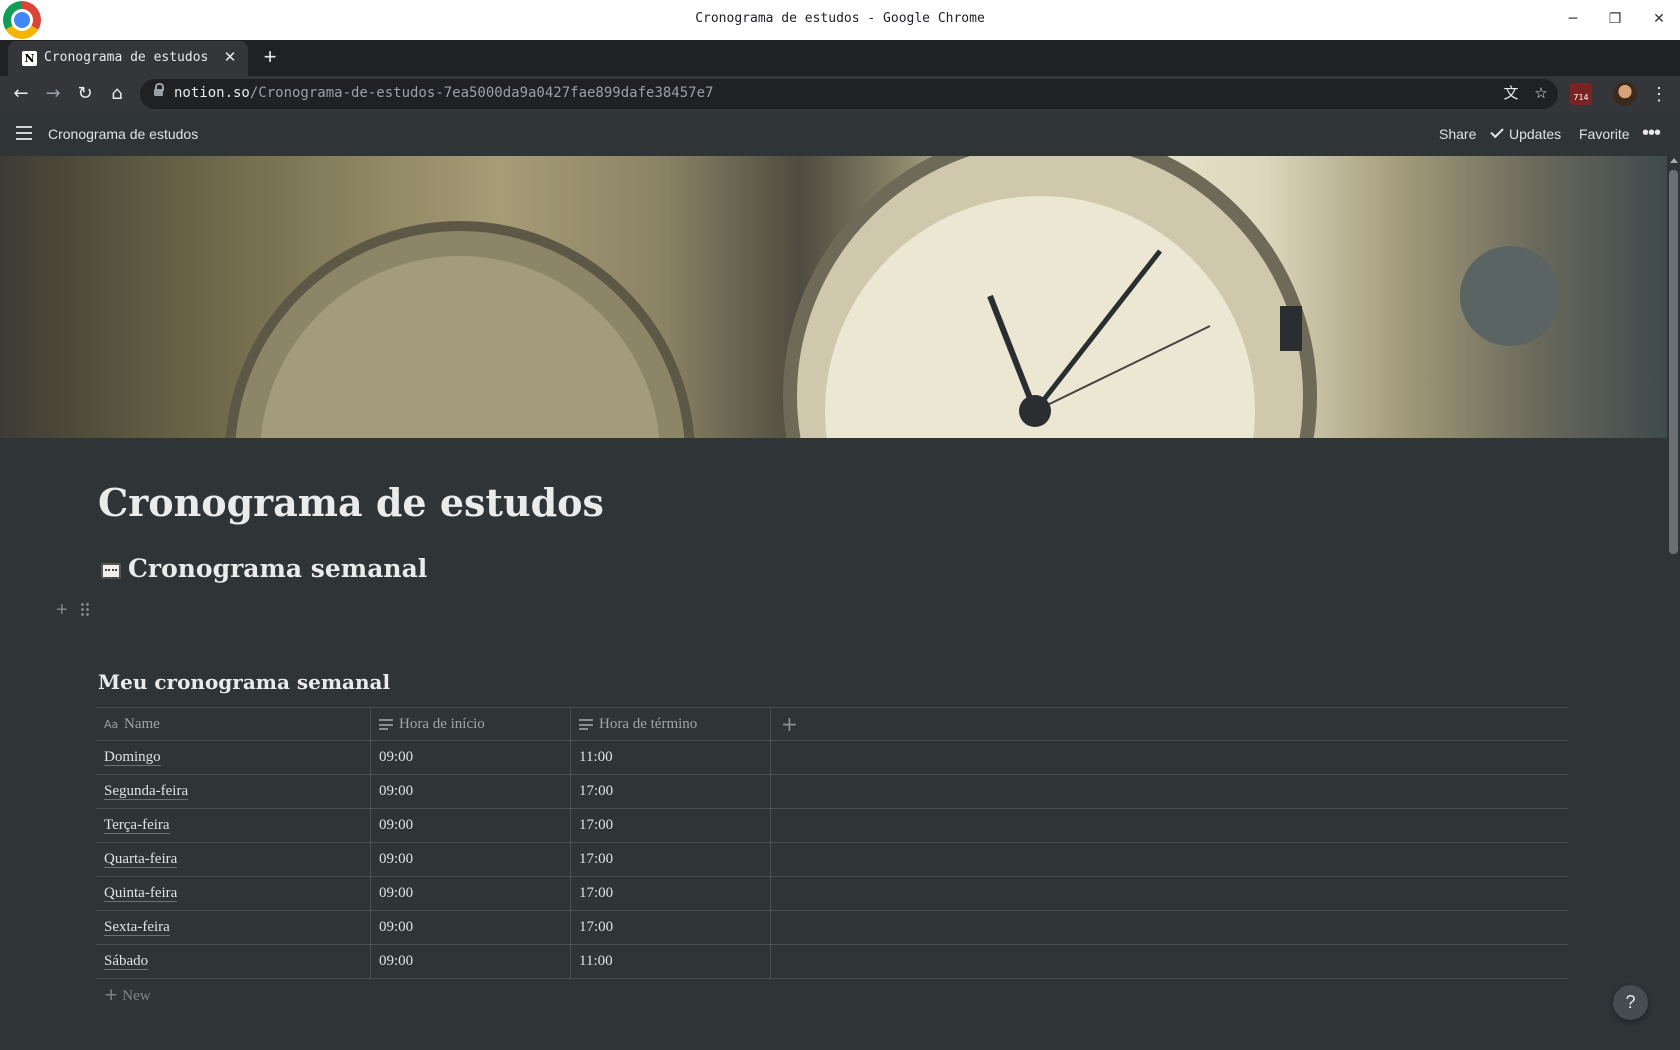 The image size is (1680, 1050). What do you see at coordinates (1581, 94) in the screenshot?
I see `extension-icon: 714` at bounding box center [1581, 94].